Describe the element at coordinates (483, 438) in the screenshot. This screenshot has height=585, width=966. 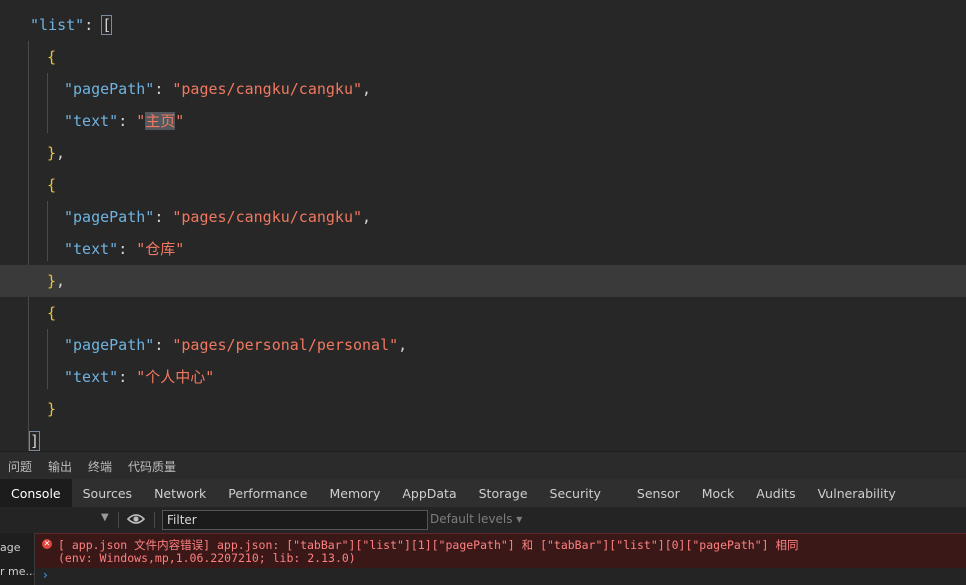
I see `code-line: ]` at that location.